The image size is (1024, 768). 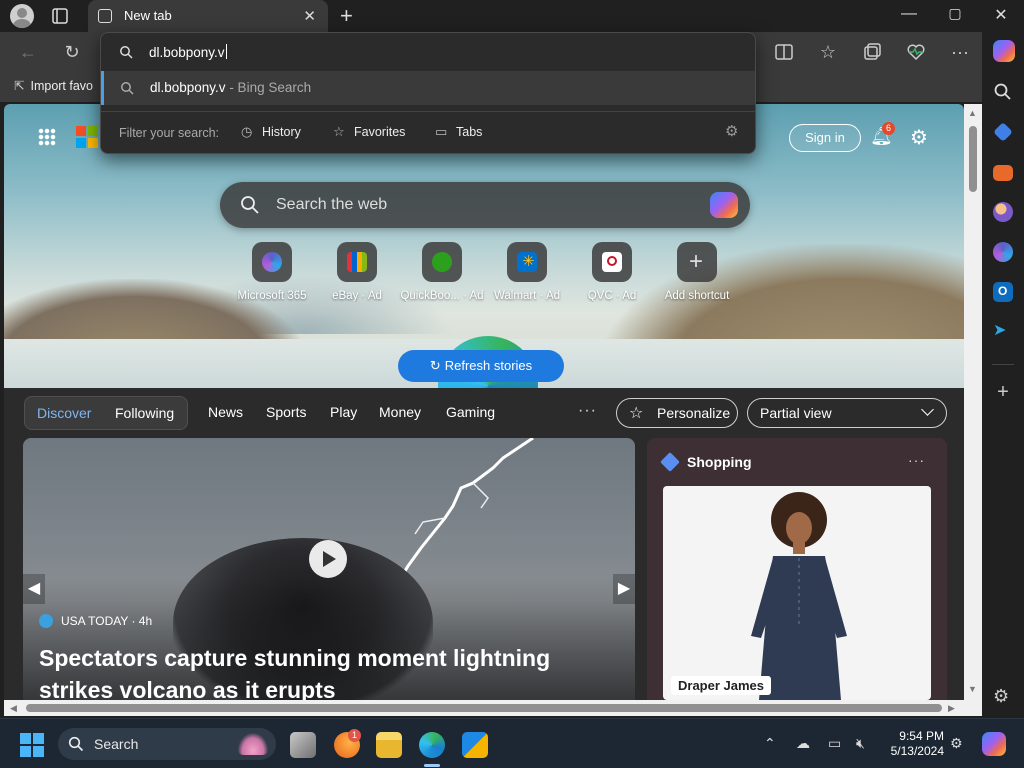 What do you see at coordinates (167, 744) in the screenshot?
I see `taskbar-search-box: Search` at bounding box center [167, 744].